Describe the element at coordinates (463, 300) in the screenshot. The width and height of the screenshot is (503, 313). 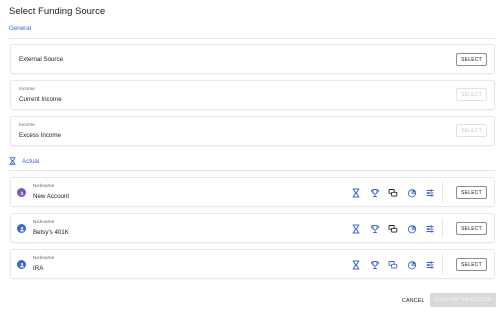
I see `confirm-selection-button: CONFIRM SELECTION` at that location.